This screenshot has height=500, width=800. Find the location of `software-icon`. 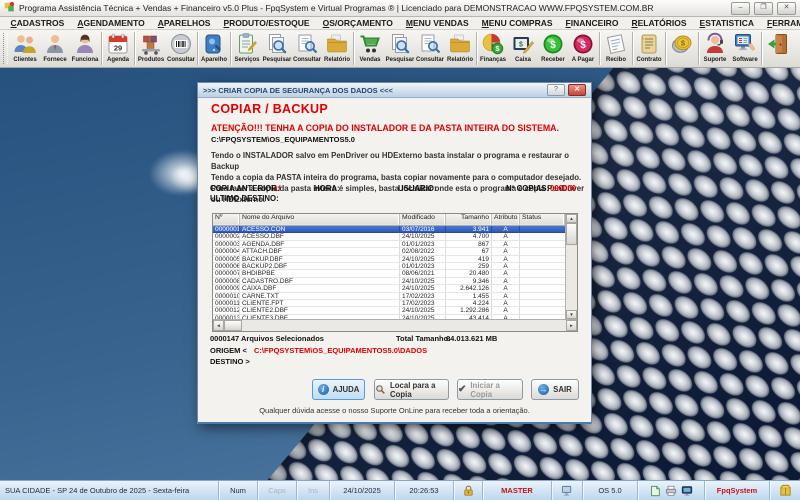

software-icon is located at coordinates (745, 44).